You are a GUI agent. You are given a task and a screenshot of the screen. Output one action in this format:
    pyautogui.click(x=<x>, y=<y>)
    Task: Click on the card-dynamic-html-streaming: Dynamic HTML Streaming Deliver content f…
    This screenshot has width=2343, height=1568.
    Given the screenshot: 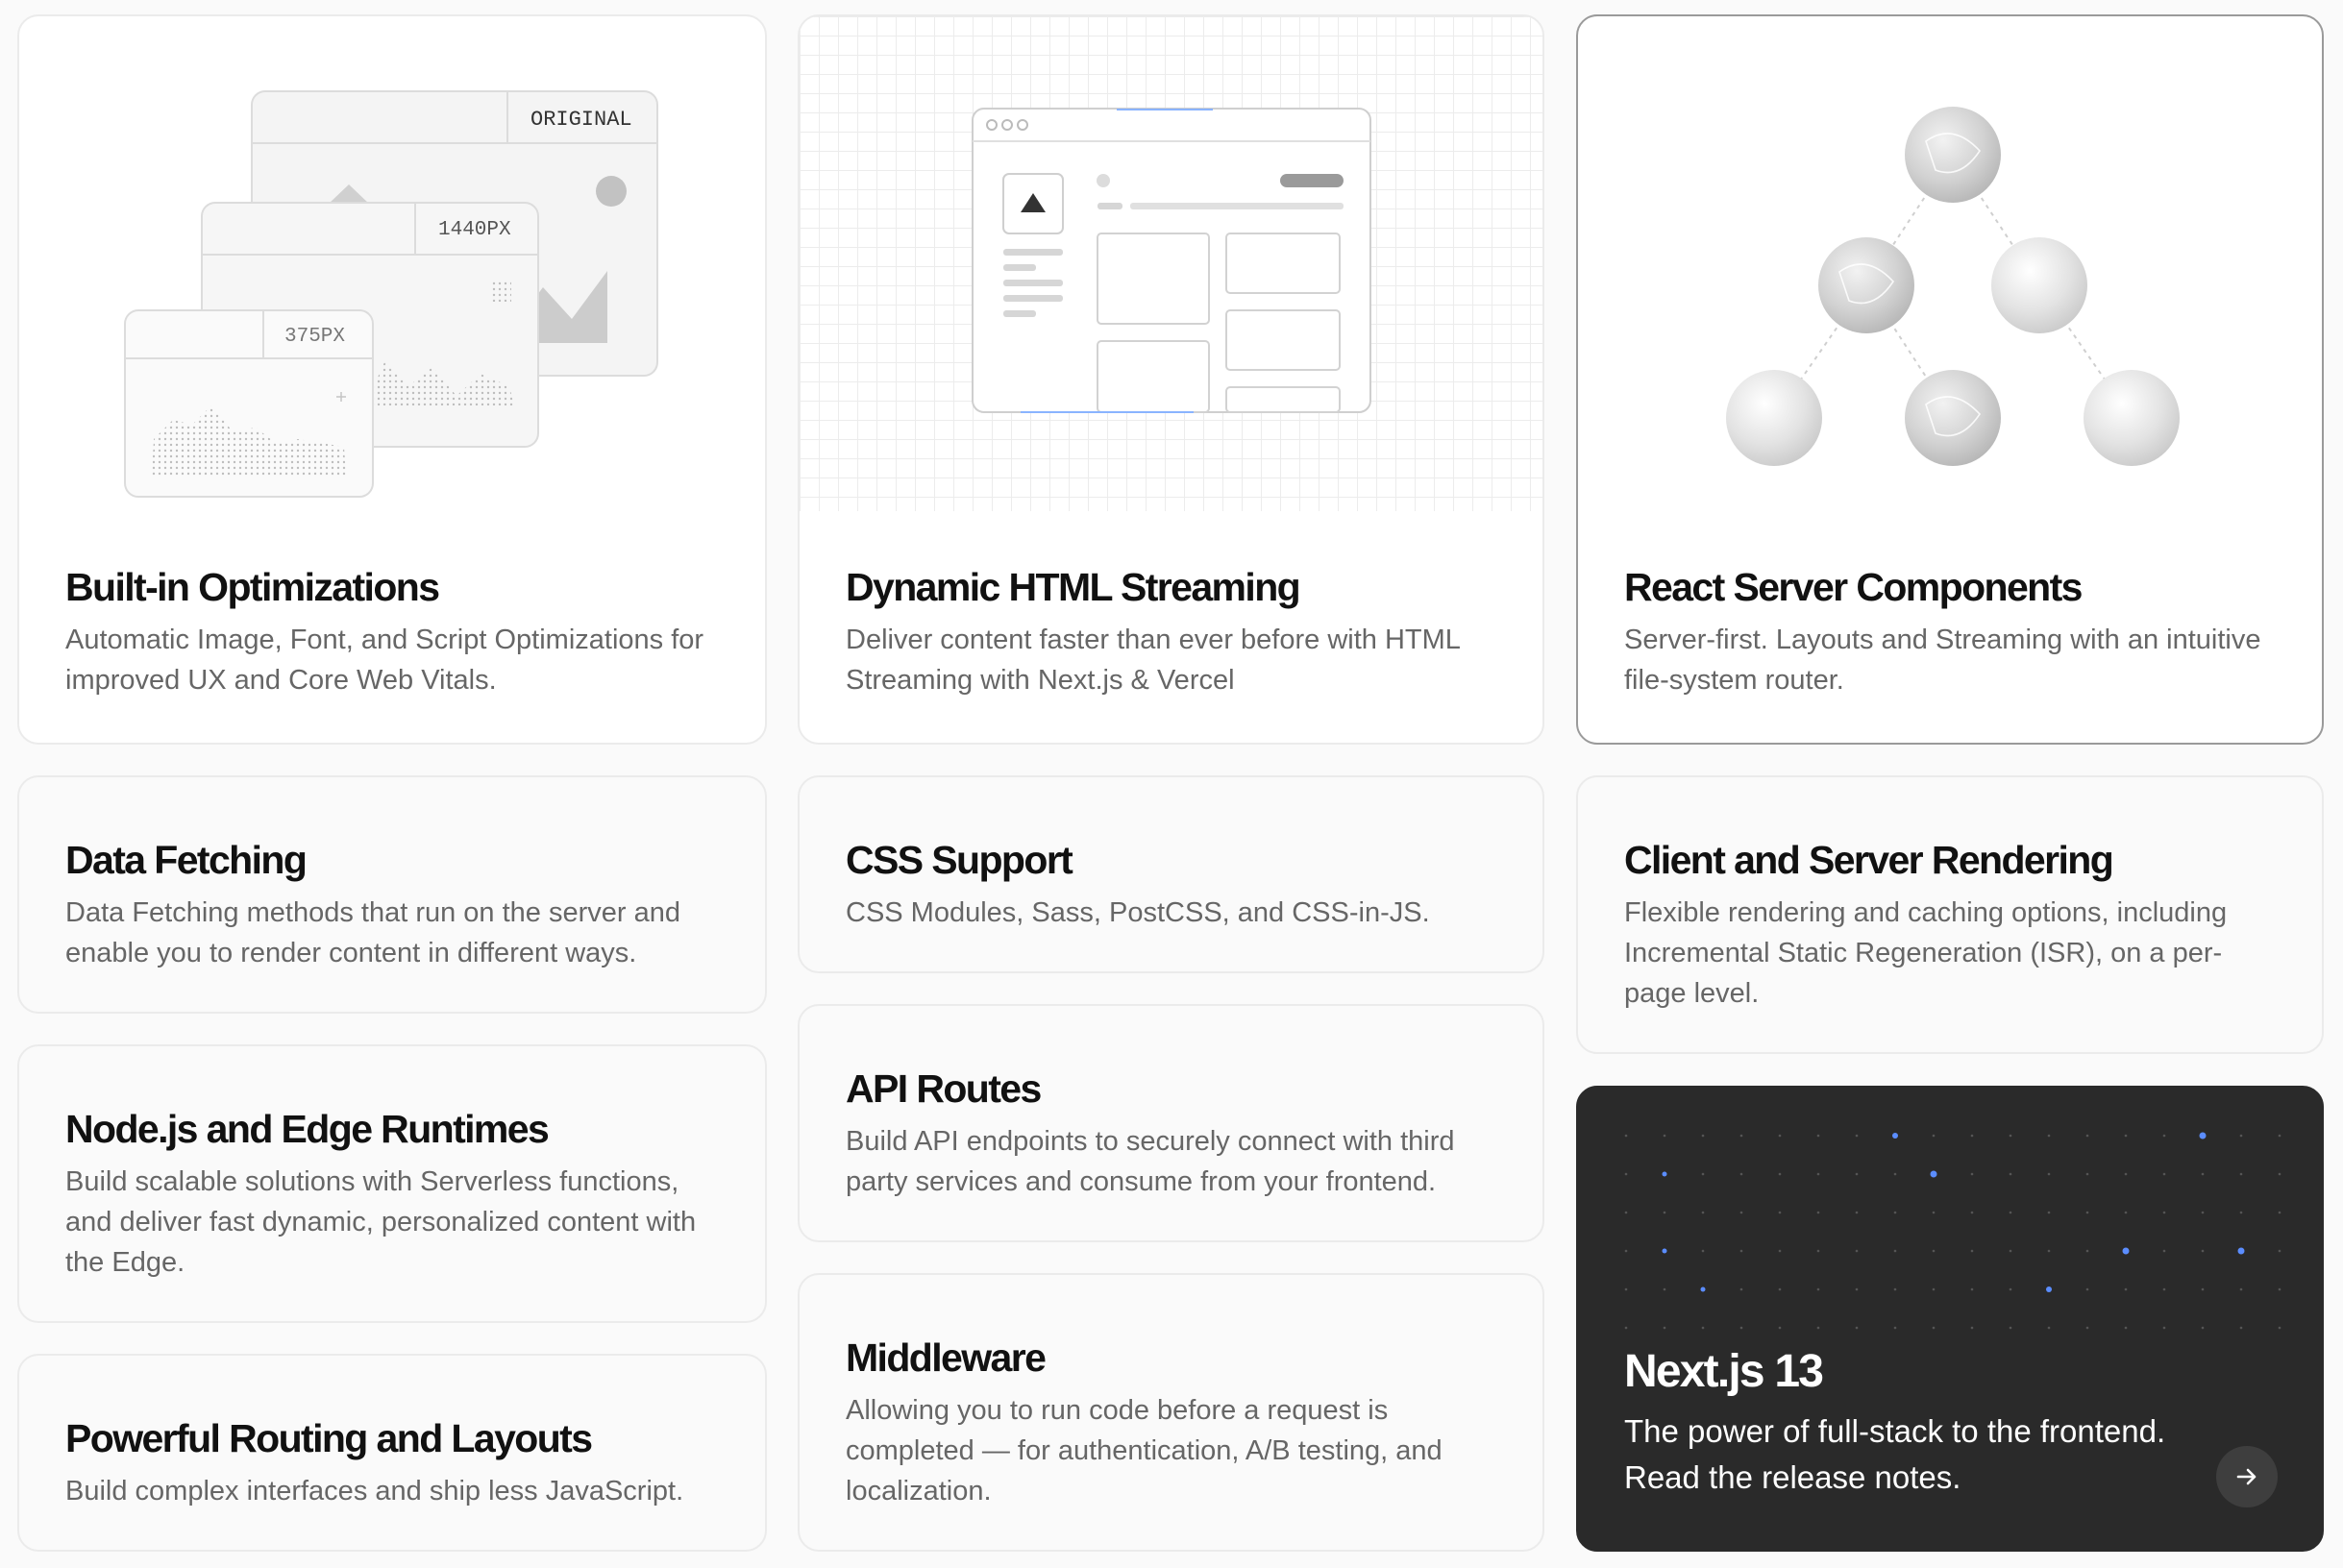 What is the action you would take?
    pyautogui.click(x=1171, y=379)
    